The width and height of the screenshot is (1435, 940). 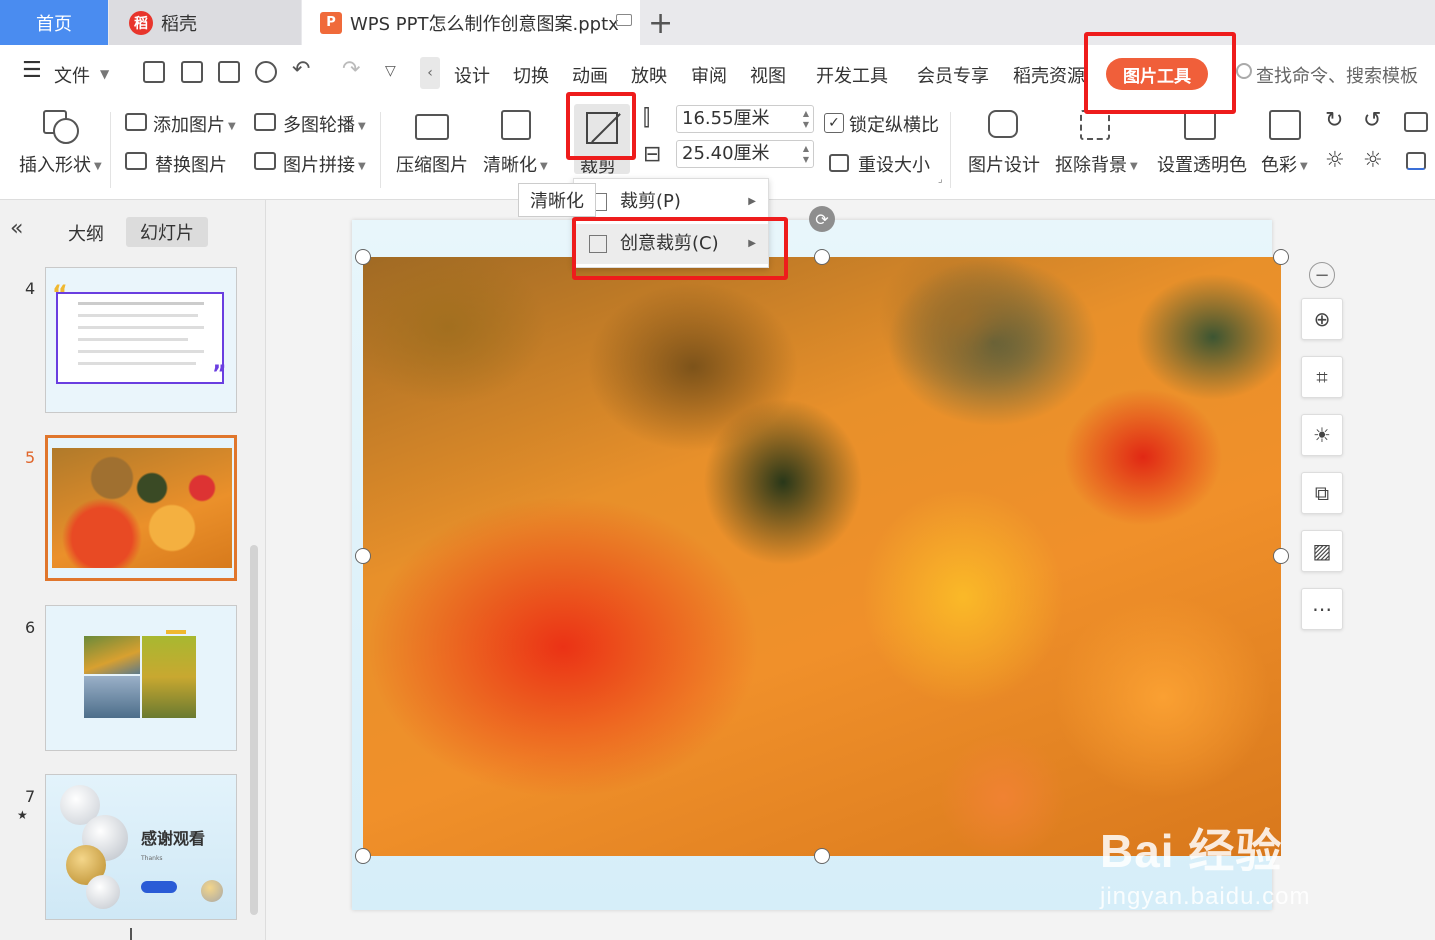 What do you see at coordinates (136, 122) in the screenshot?
I see `add-picture-icon` at bounding box center [136, 122].